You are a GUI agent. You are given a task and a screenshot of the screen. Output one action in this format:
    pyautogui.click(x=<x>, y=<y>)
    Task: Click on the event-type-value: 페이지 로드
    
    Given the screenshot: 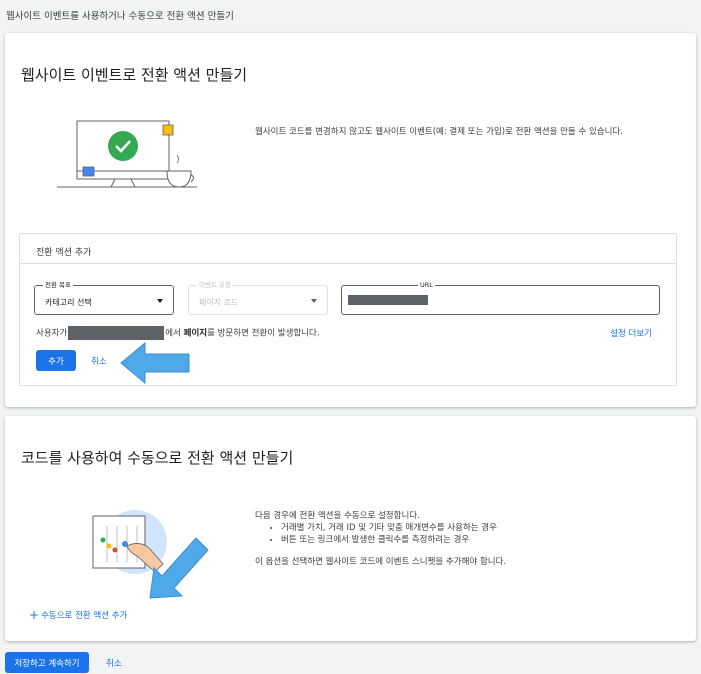 What is the action you would take?
    pyautogui.click(x=219, y=302)
    